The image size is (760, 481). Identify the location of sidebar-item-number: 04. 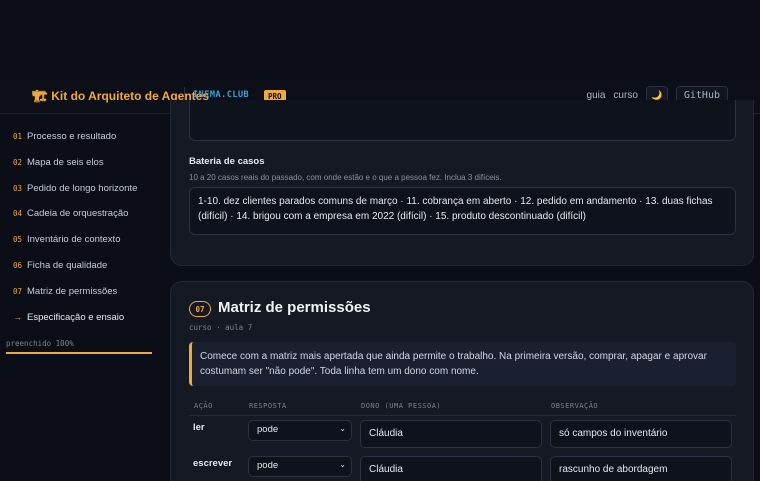
(18, 213).